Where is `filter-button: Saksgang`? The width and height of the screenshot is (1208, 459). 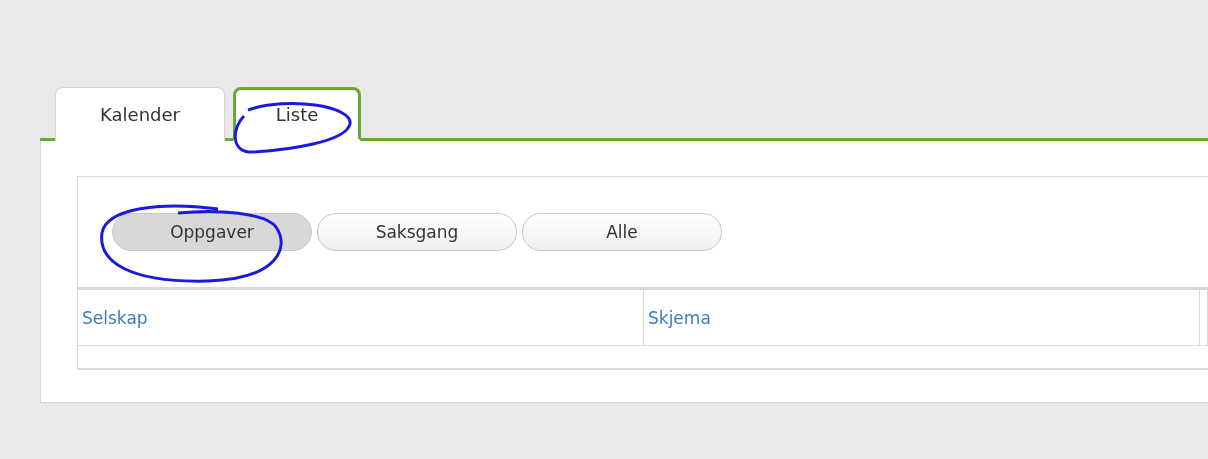
filter-button: Saksgang is located at coordinates (417, 232).